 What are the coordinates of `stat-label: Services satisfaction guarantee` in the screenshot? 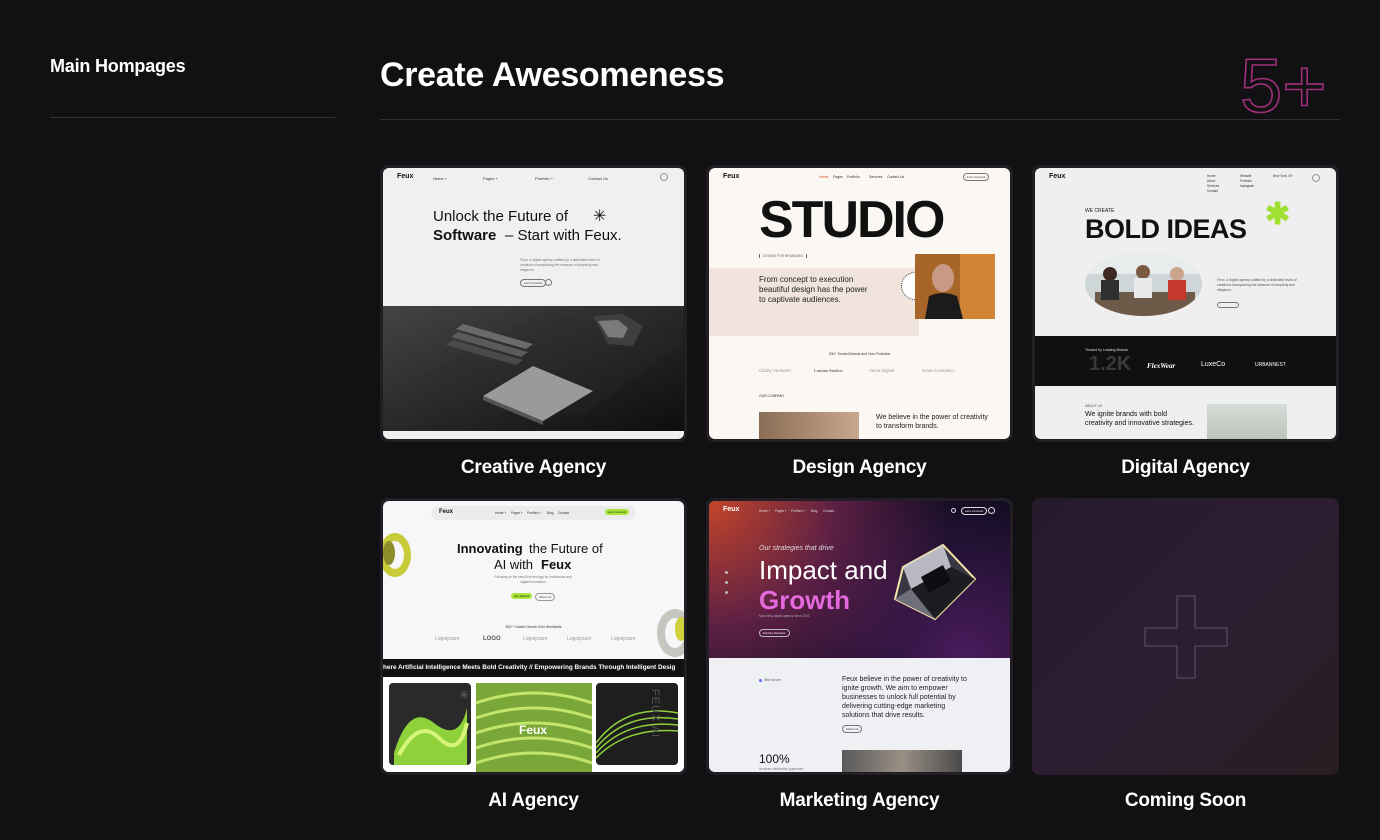 It's located at (781, 769).